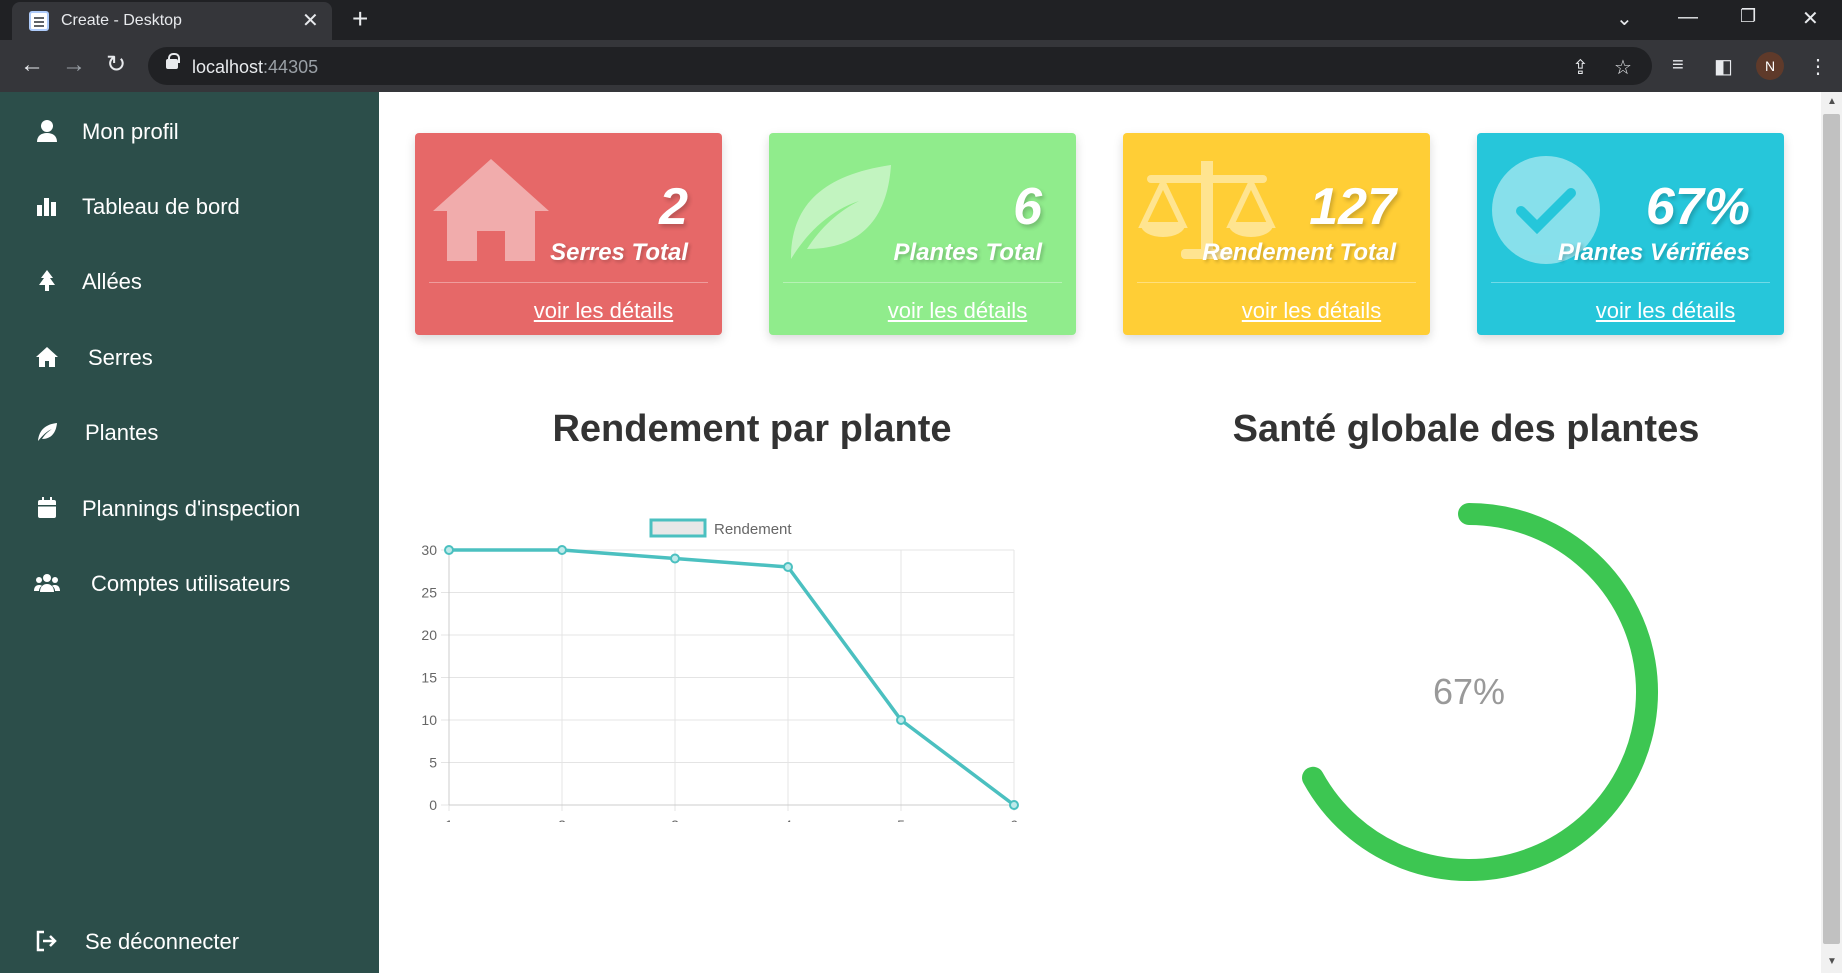  I want to click on new-tab-icon: +, so click(360, 19).